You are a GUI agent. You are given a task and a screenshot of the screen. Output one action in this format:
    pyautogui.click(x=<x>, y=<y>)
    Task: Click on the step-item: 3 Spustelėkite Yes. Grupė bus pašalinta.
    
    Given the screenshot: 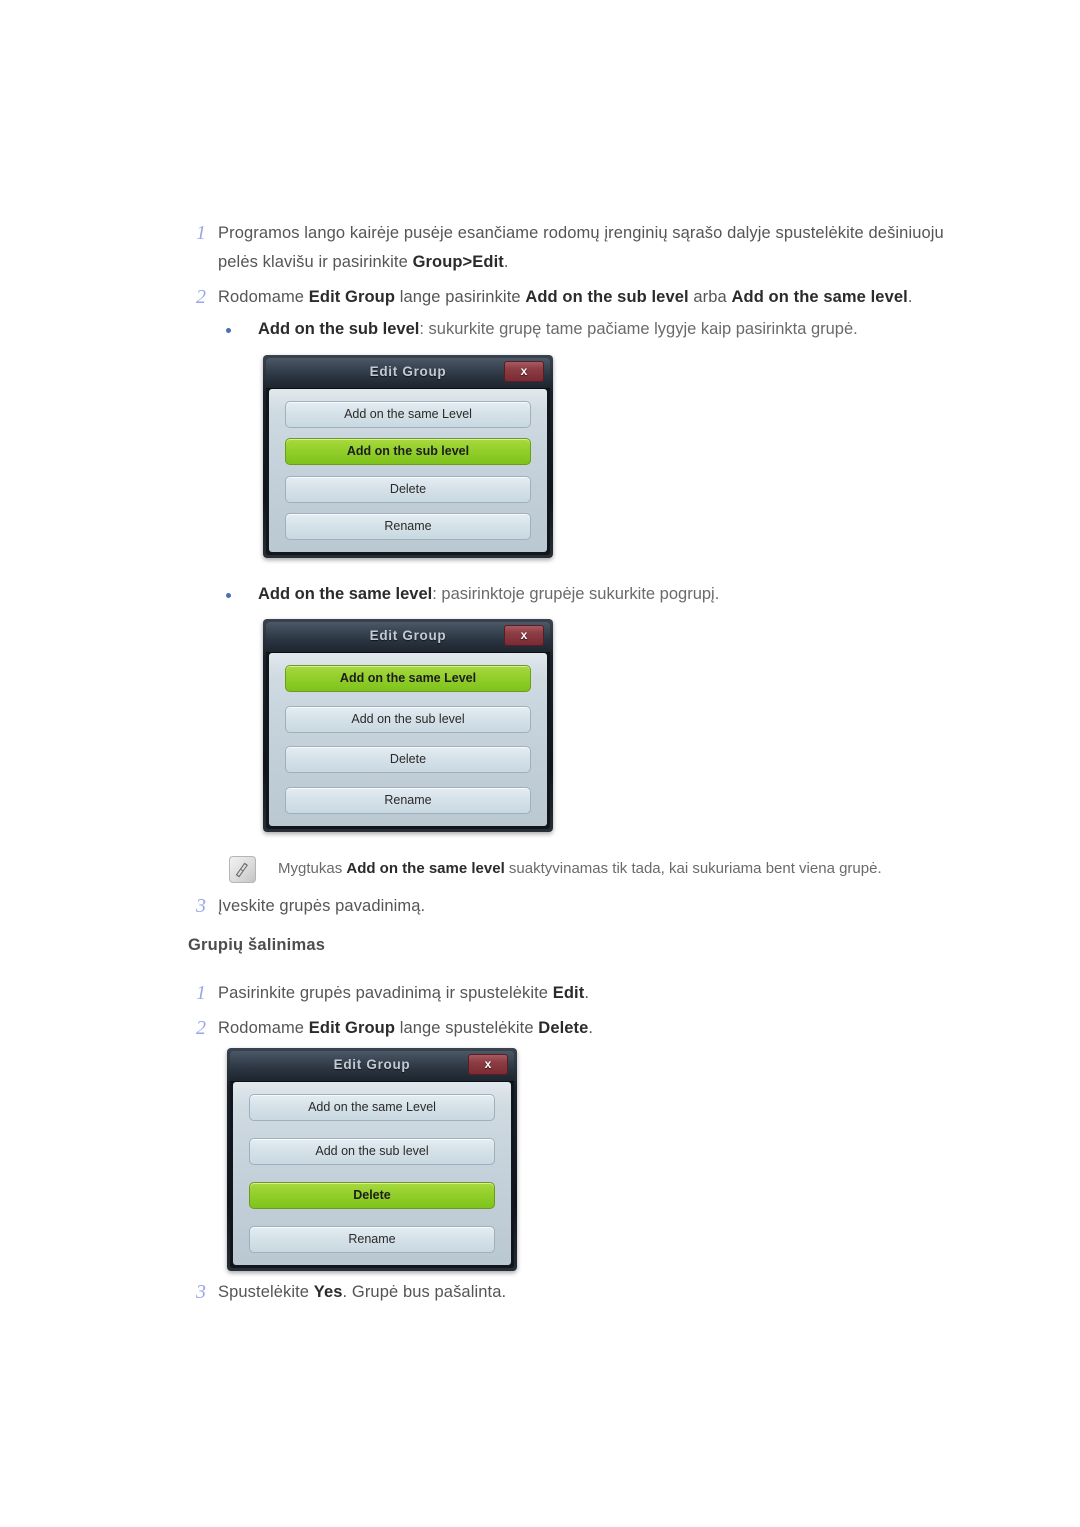 What is the action you would take?
    pyautogui.click(x=588, y=1292)
    